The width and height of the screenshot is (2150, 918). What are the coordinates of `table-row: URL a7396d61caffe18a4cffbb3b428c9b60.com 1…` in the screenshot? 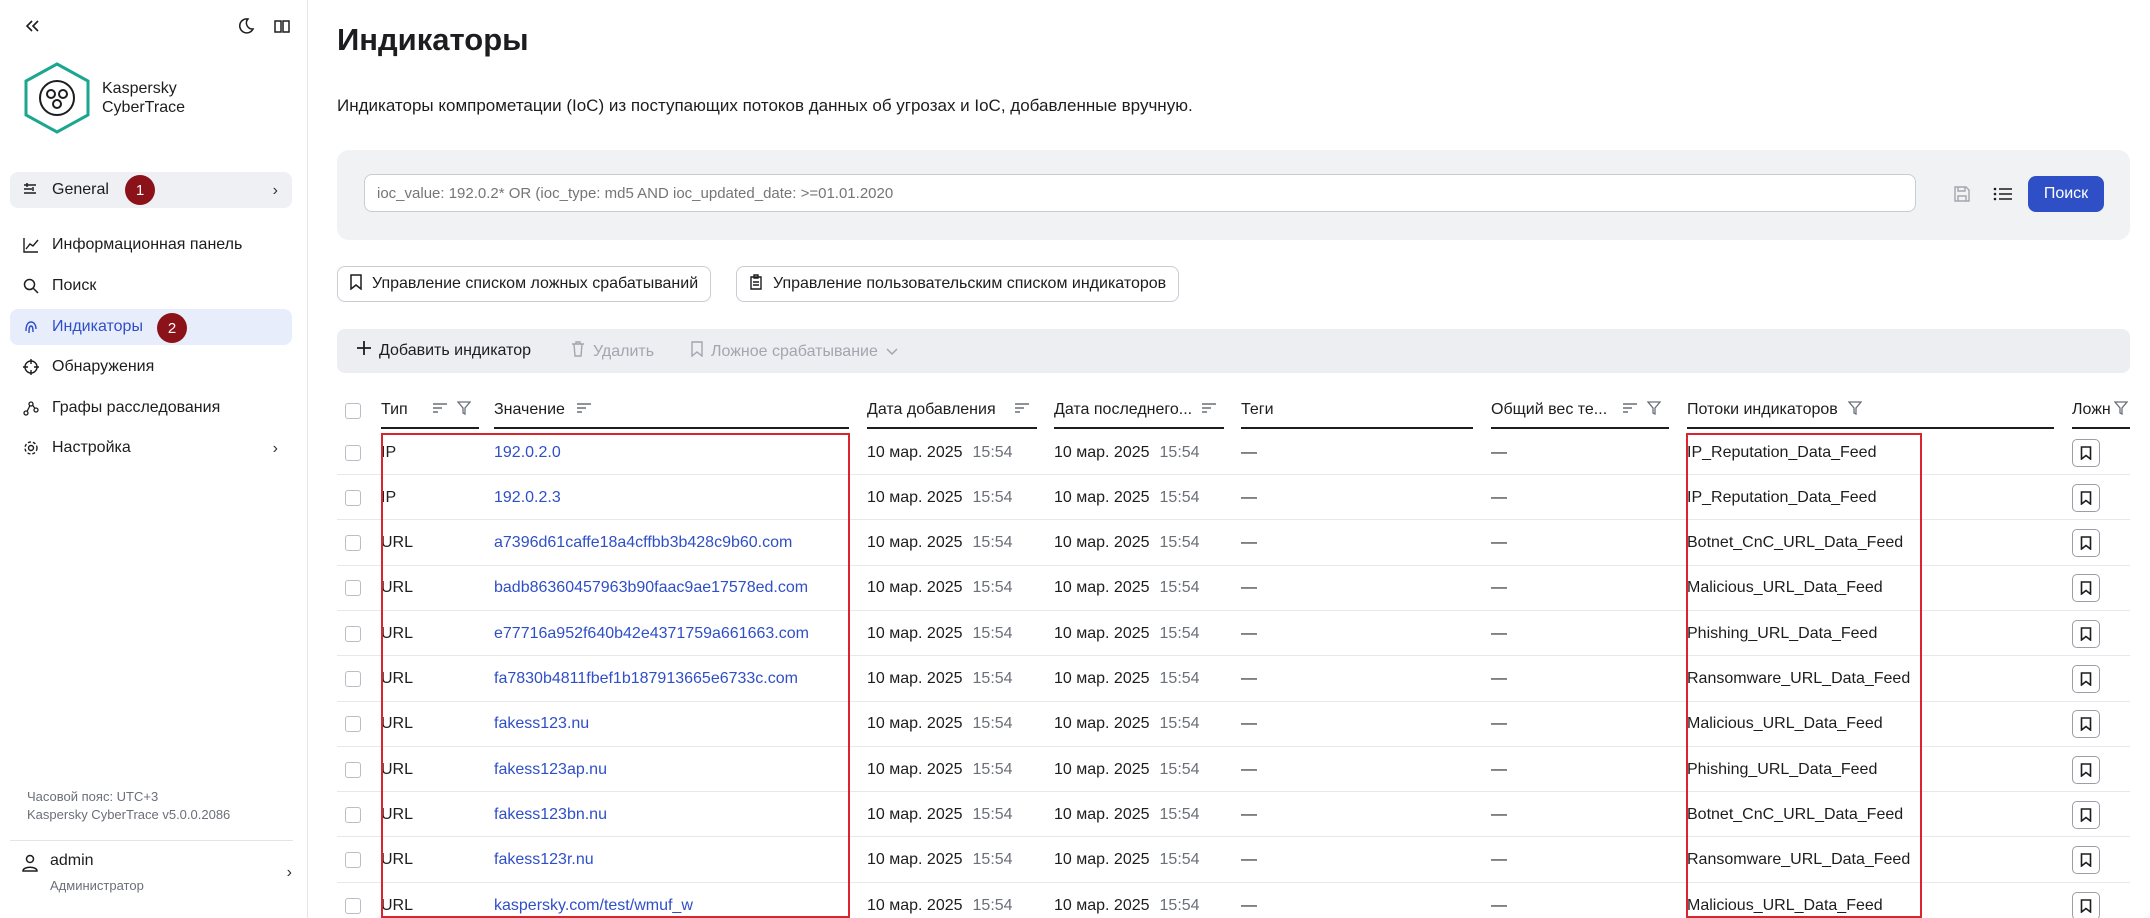 It's located at (1233, 543).